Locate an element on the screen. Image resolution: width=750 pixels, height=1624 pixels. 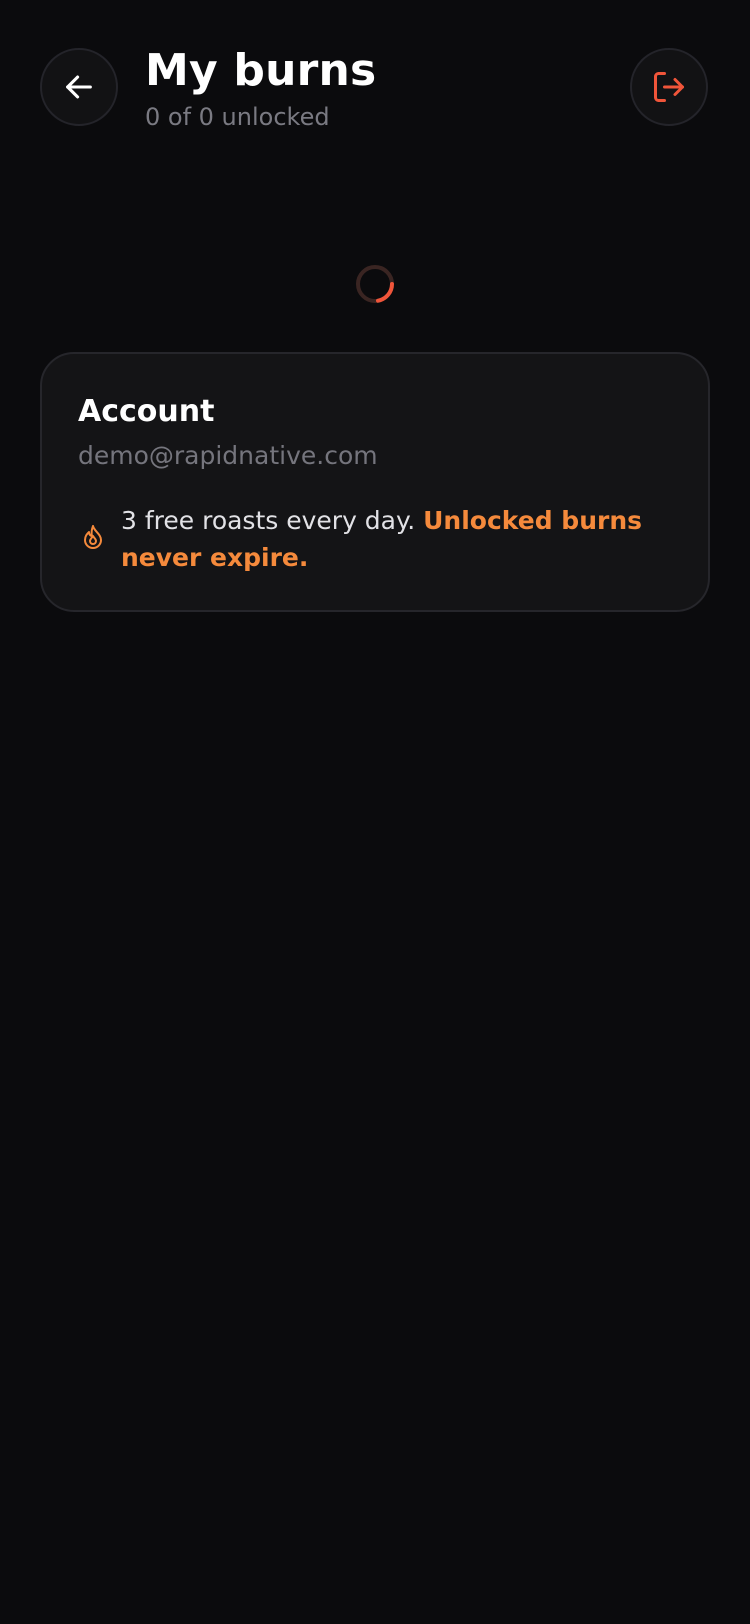
back-button is located at coordinates (79, 87).